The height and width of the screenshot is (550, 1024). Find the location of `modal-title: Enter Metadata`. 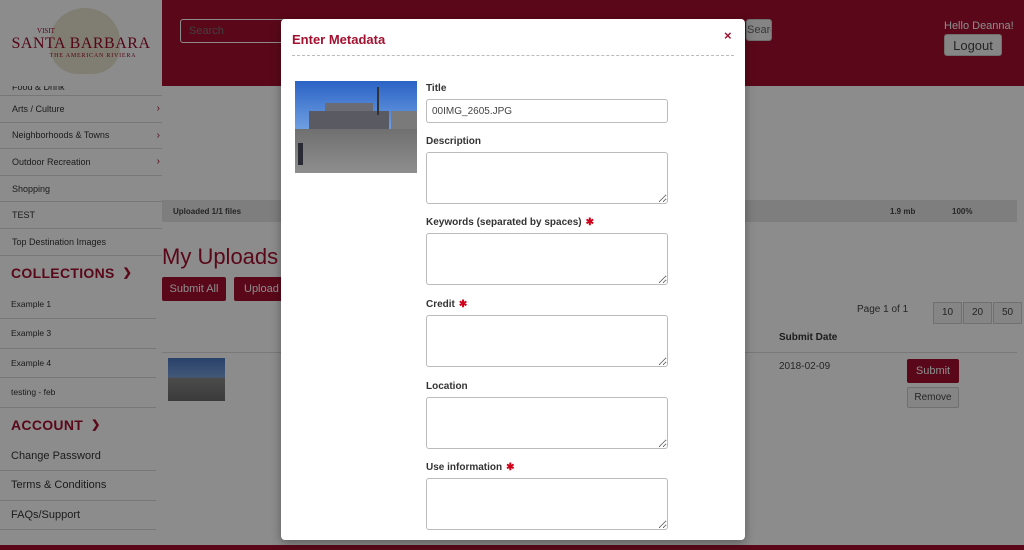

modal-title: Enter Metadata is located at coordinates (339, 39).